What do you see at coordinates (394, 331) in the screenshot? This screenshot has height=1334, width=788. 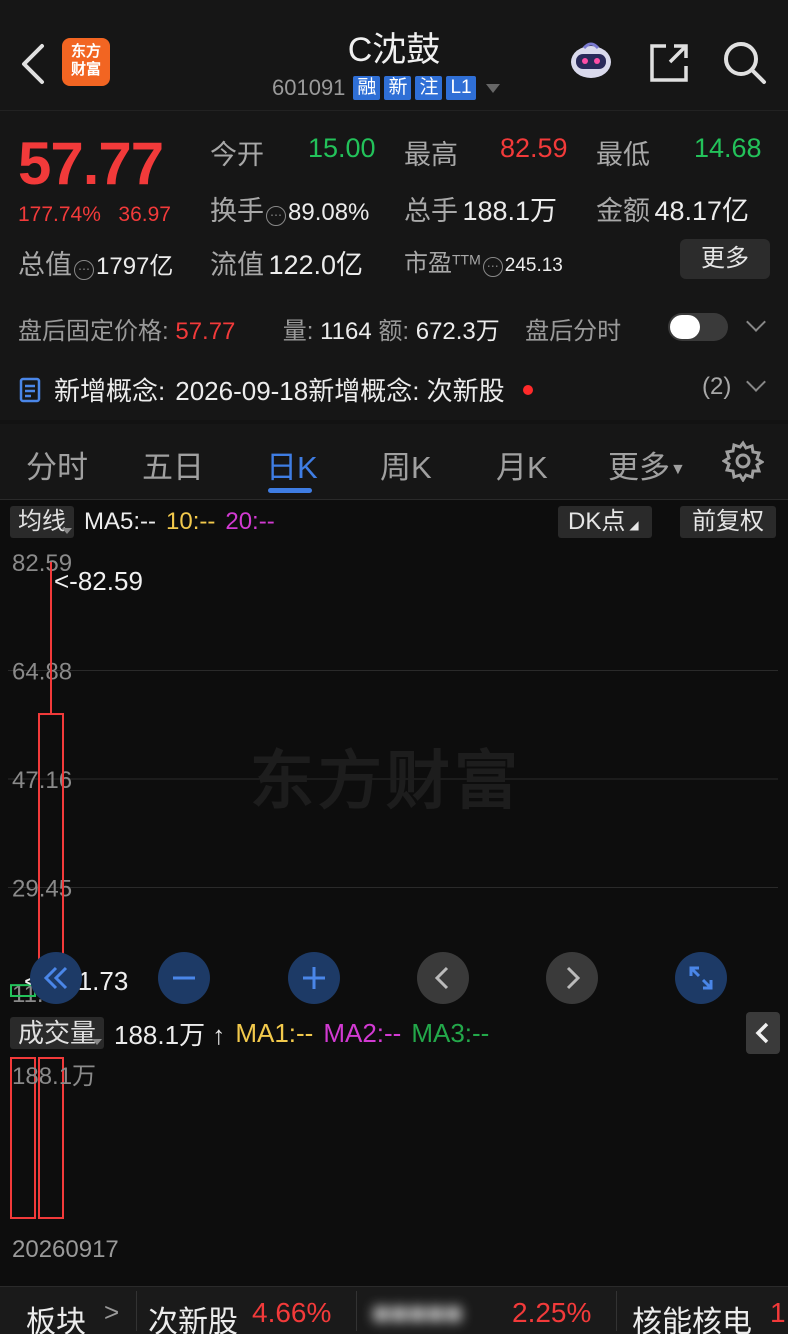 I see `after-hours-amt-label: 额:` at bounding box center [394, 331].